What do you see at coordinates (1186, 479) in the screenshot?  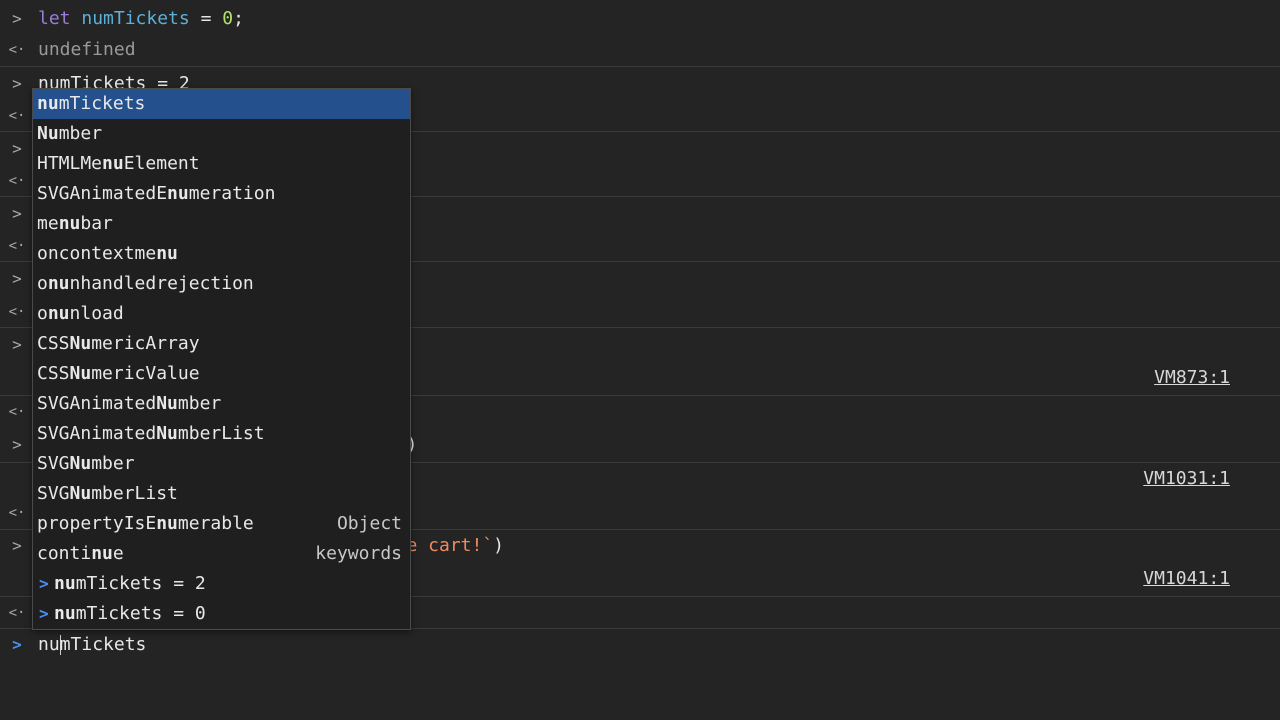 I see `source-link: VM1031:1` at bounding box center [1186, 479].